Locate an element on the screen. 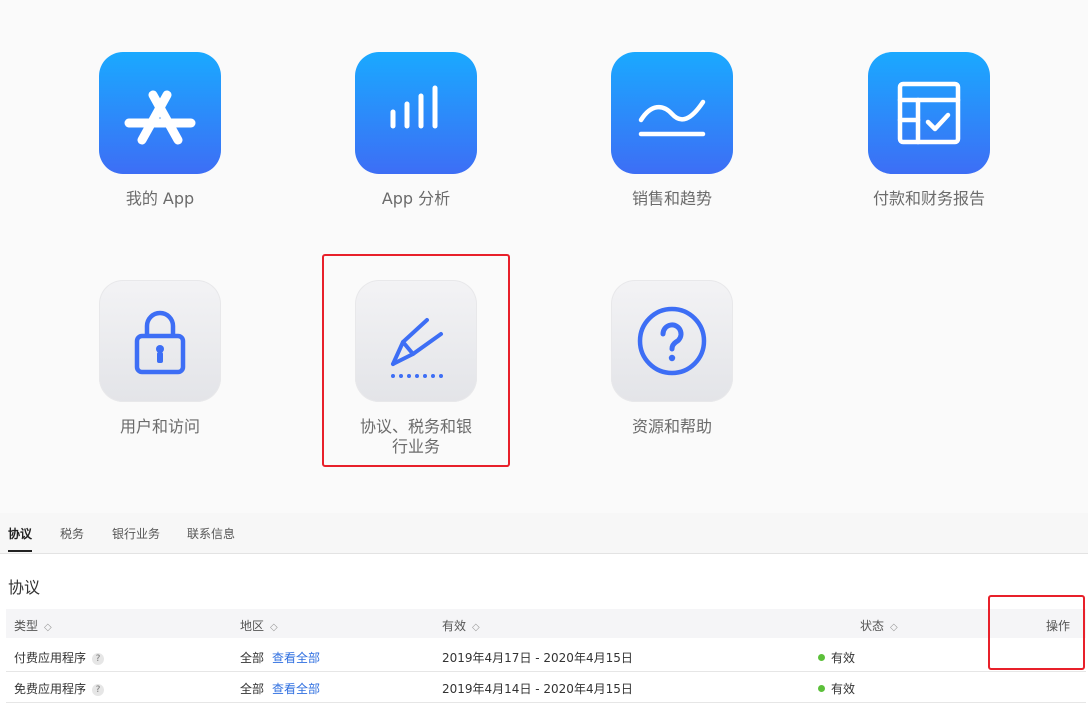  tile-my-apps: 我的 App is located at coordinates (160, 130).